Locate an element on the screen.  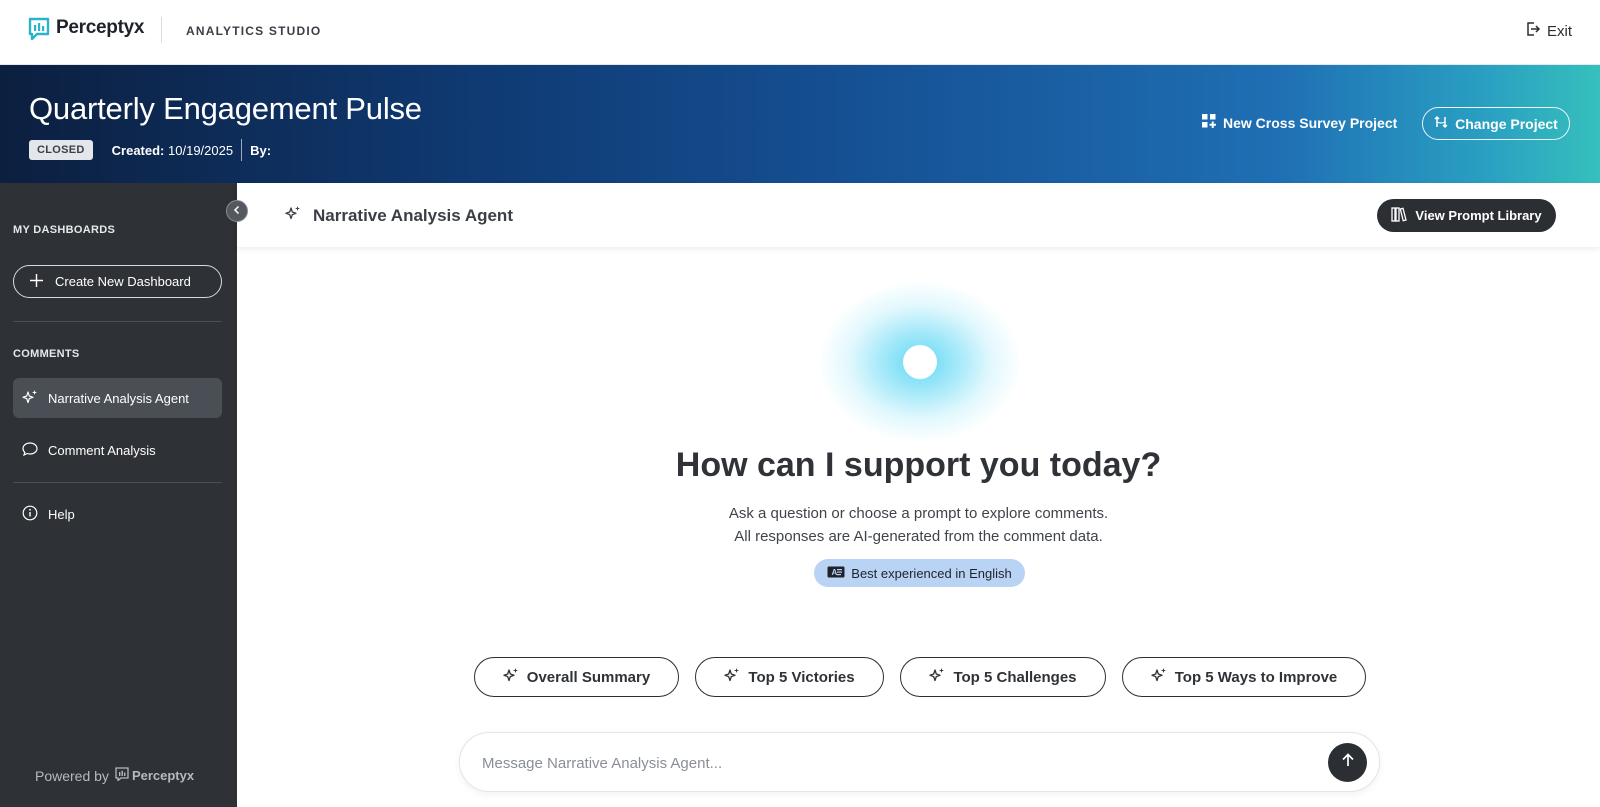
brand-name: Perceptyx is located at coordinates (100, 27).